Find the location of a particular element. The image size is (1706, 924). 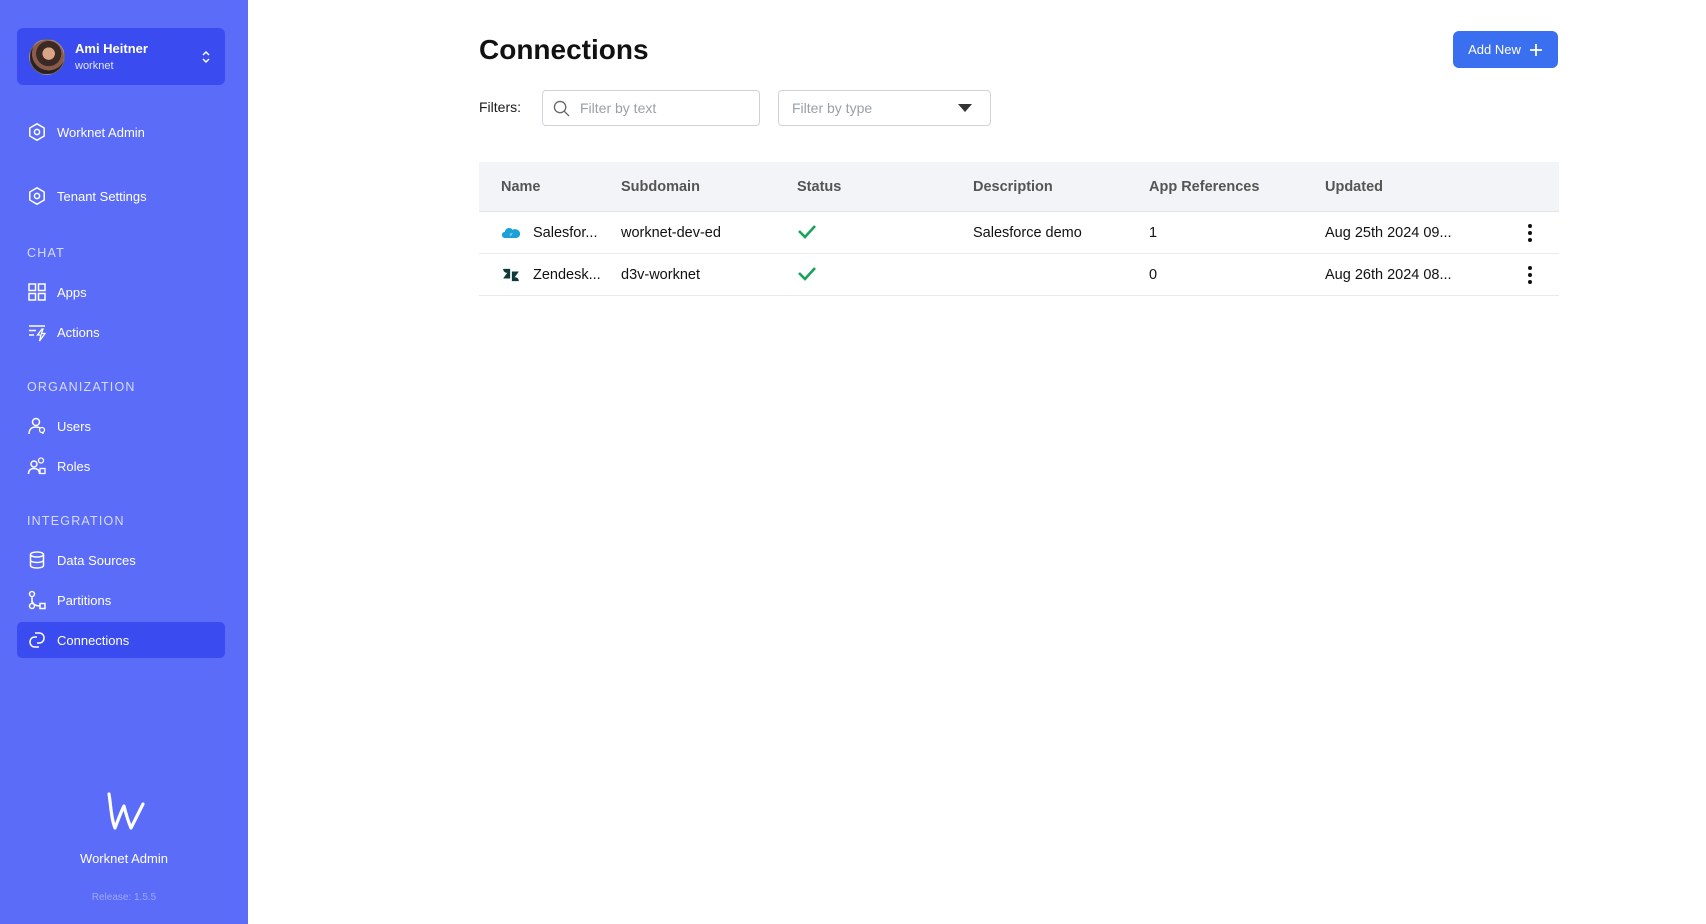

sidebar-item-tenant-settings: Tenant Settings is located at coordinates (121, 196).